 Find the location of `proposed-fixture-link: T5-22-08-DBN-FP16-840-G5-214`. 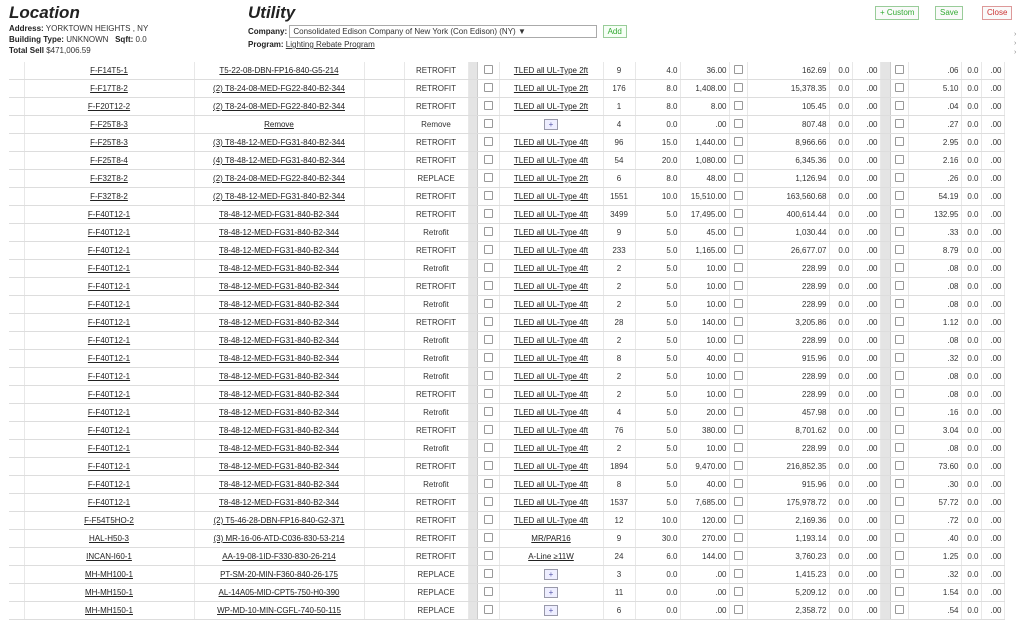

proposed-fixture-link: T5-22-08-DBN-FP16-840-G5-214 is located at coordinates (279, 71).